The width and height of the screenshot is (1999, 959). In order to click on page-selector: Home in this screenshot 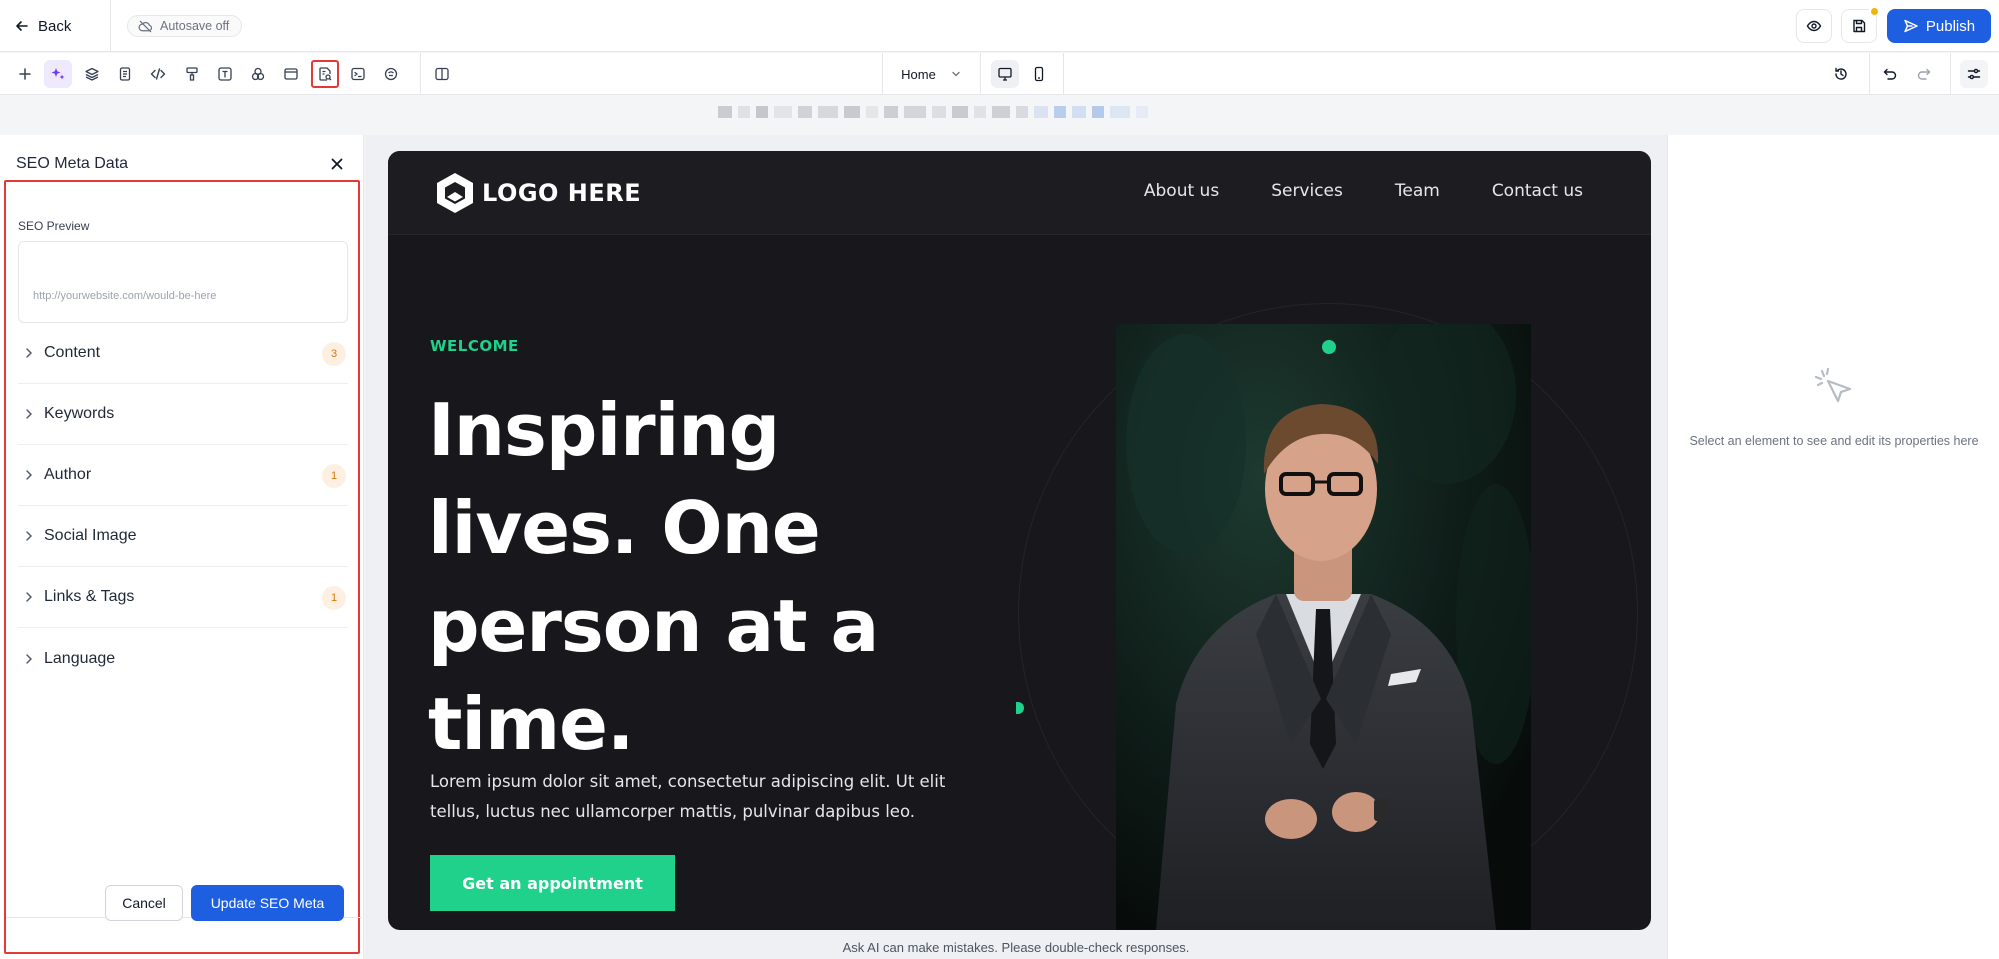, I will do `click(931, 74)`.